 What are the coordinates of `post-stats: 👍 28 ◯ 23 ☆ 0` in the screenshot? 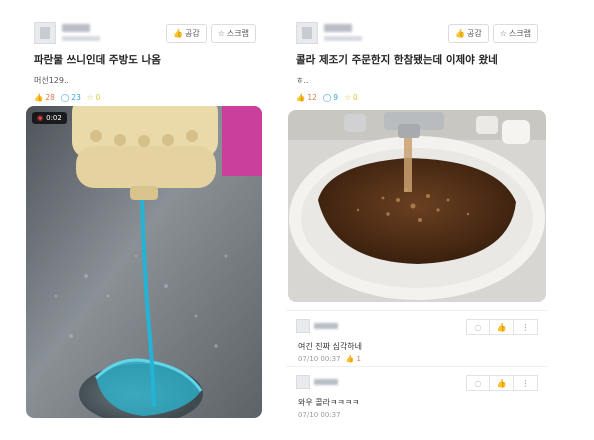 It's located at (145, 97).